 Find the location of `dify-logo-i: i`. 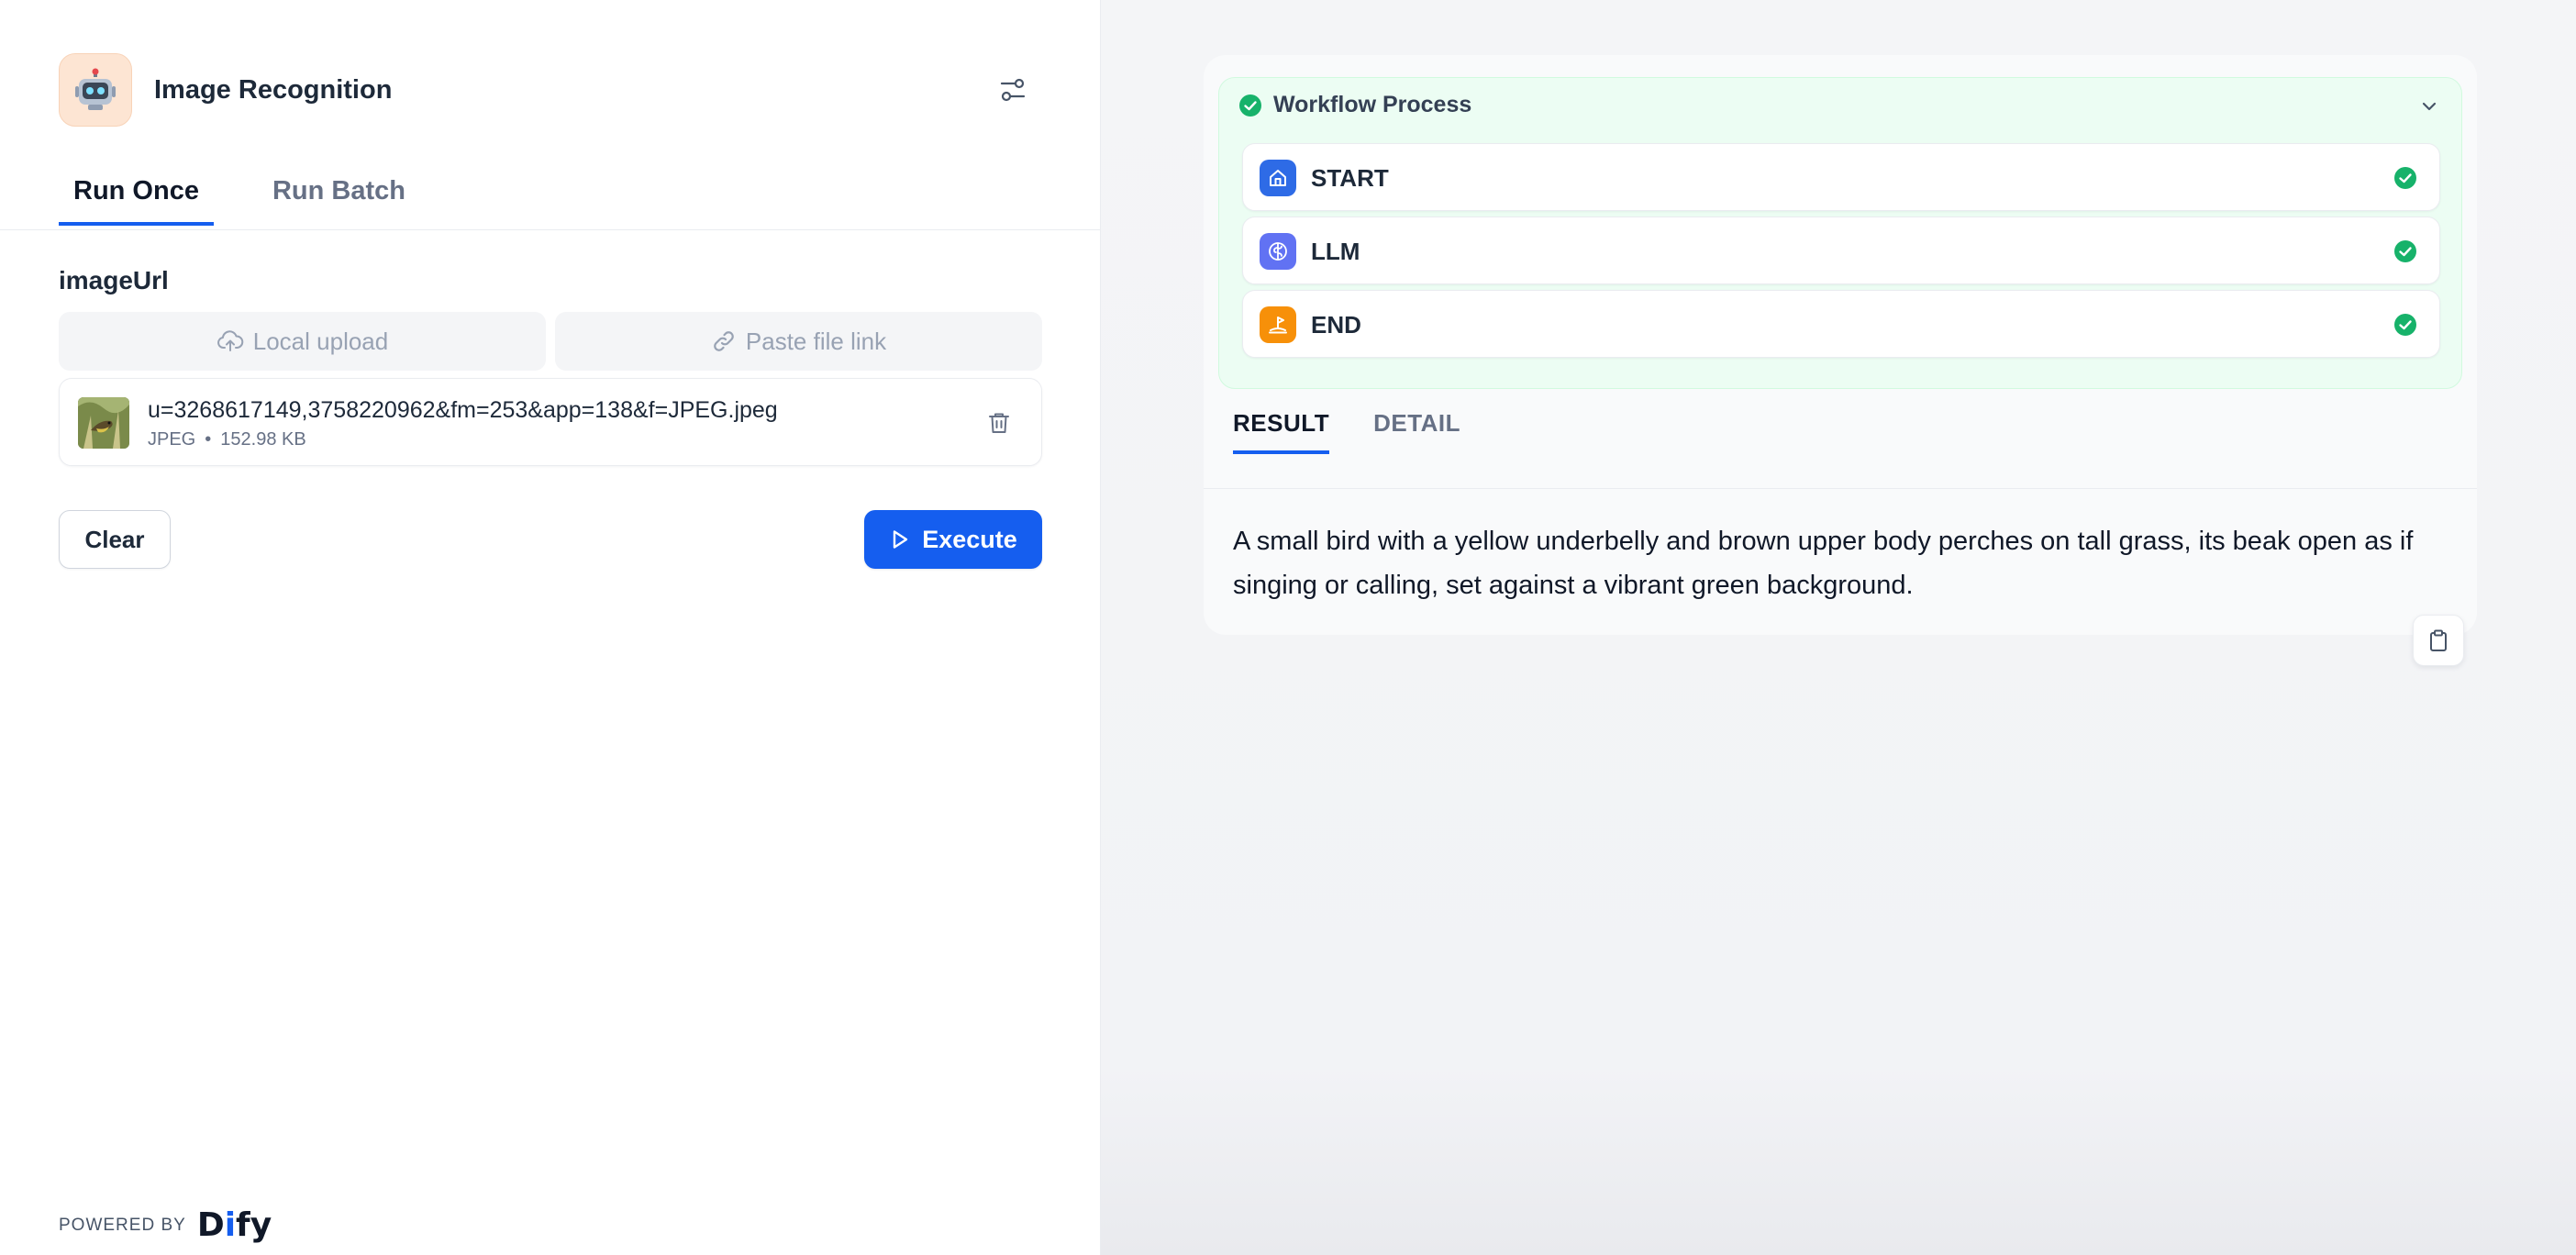

dify-logo-i: i is located at coordinates (230, 1225).